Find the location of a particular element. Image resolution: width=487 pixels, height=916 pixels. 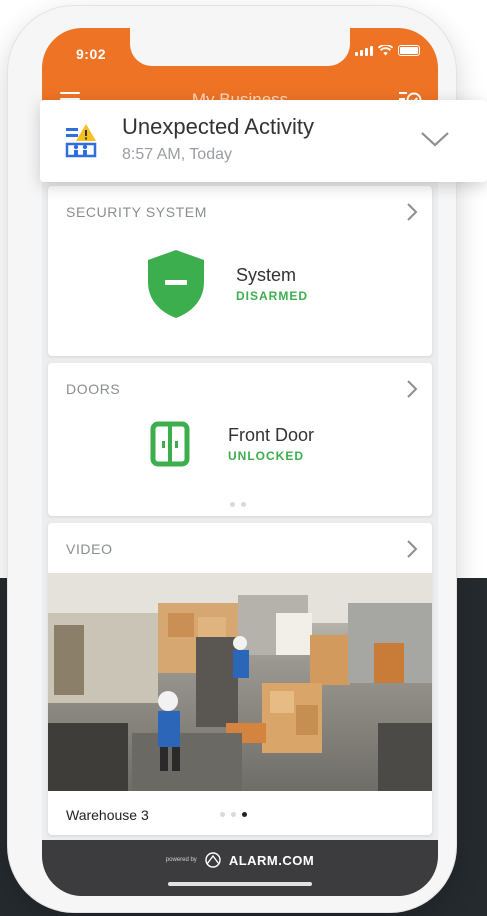

shield-icon is located at coordinates (176, 284).